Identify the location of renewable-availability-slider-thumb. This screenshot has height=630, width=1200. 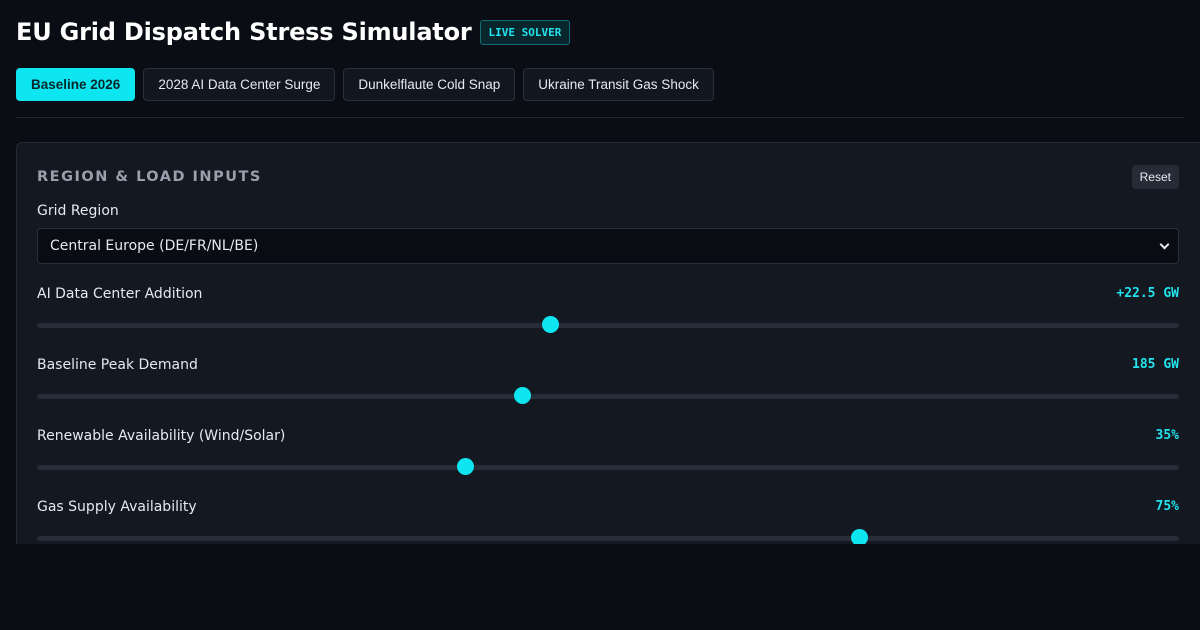
(465, 466).